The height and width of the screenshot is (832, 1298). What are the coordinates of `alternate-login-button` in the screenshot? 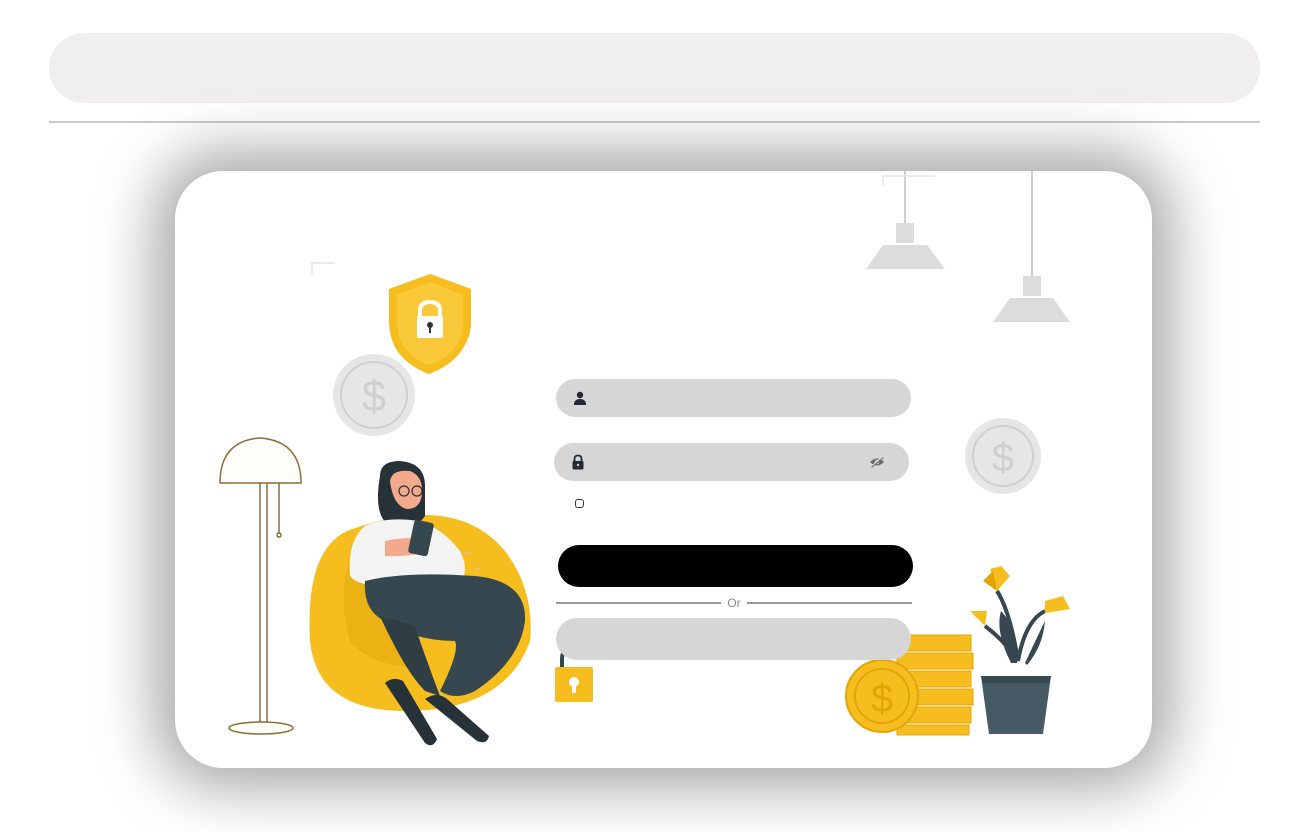 It's located at (733, 639).